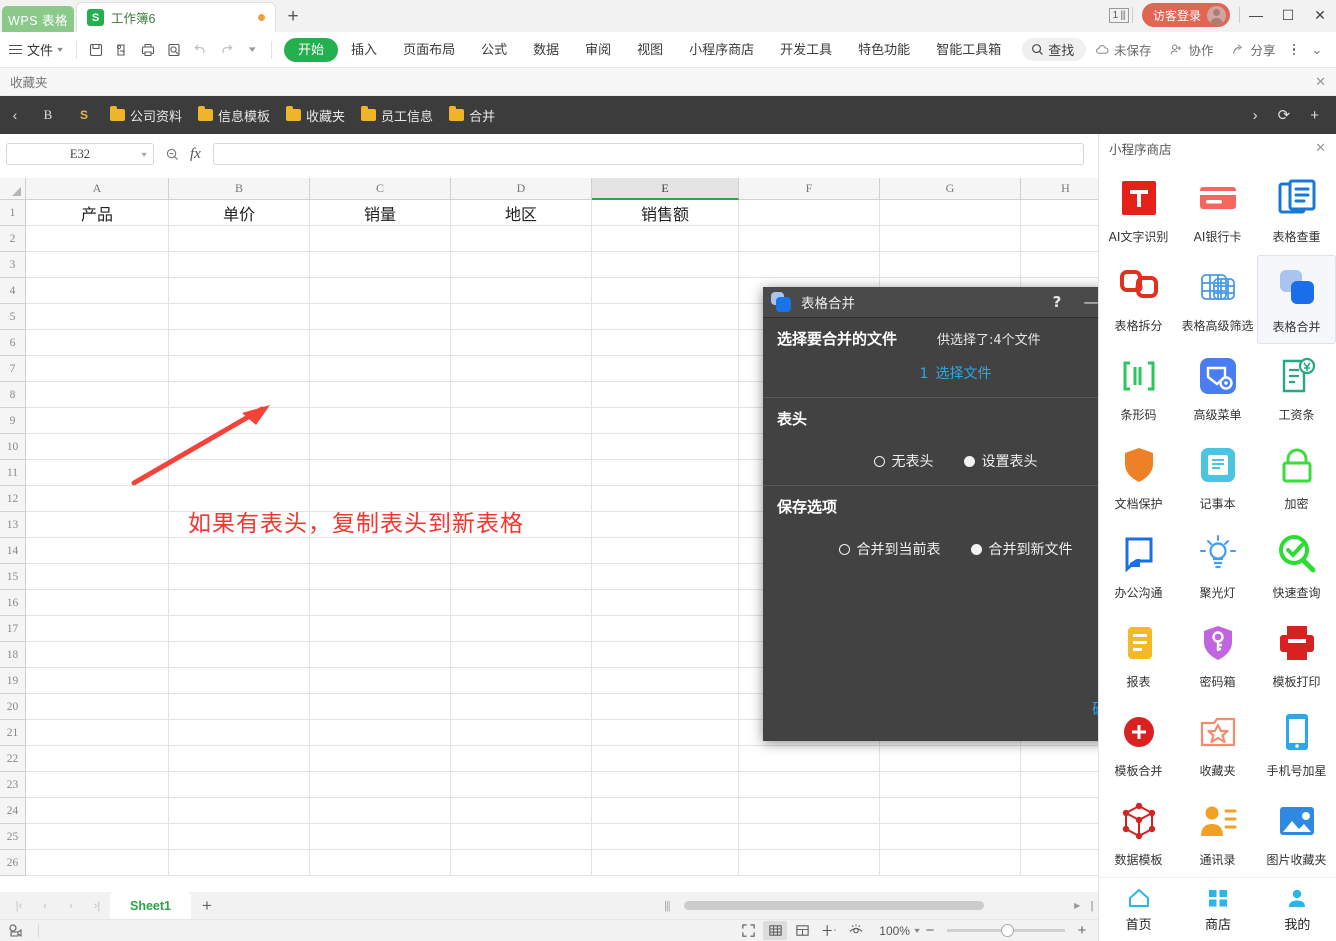 This screenshot has height=941, width=1336. Describe the element at coordinates (97, 551) in the screenshot. I see `cell-A14` at that location.